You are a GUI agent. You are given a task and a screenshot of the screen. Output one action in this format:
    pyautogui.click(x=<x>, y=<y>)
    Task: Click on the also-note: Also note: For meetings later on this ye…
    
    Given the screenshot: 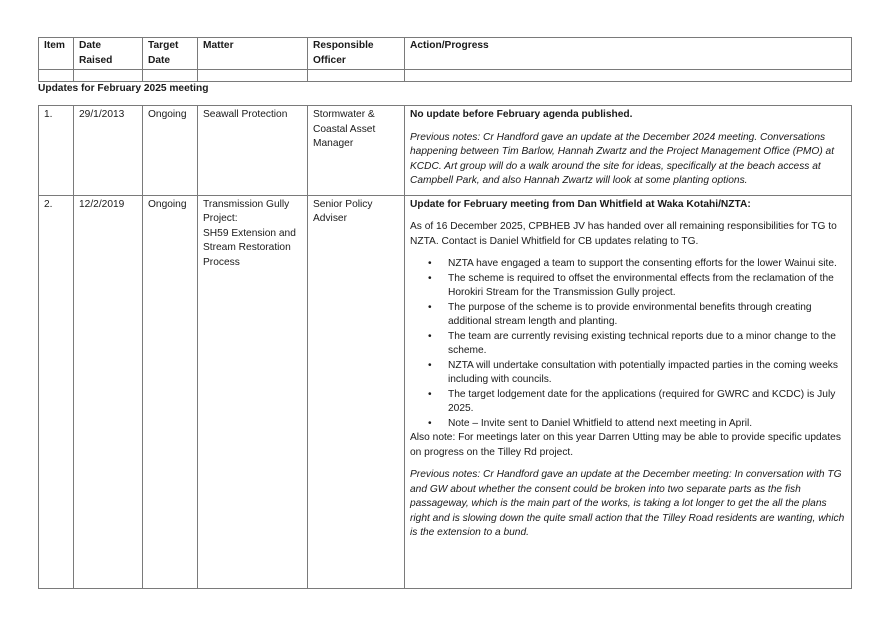 What is the action you would take?
    pyautogui.click(x=625, y=445)
    